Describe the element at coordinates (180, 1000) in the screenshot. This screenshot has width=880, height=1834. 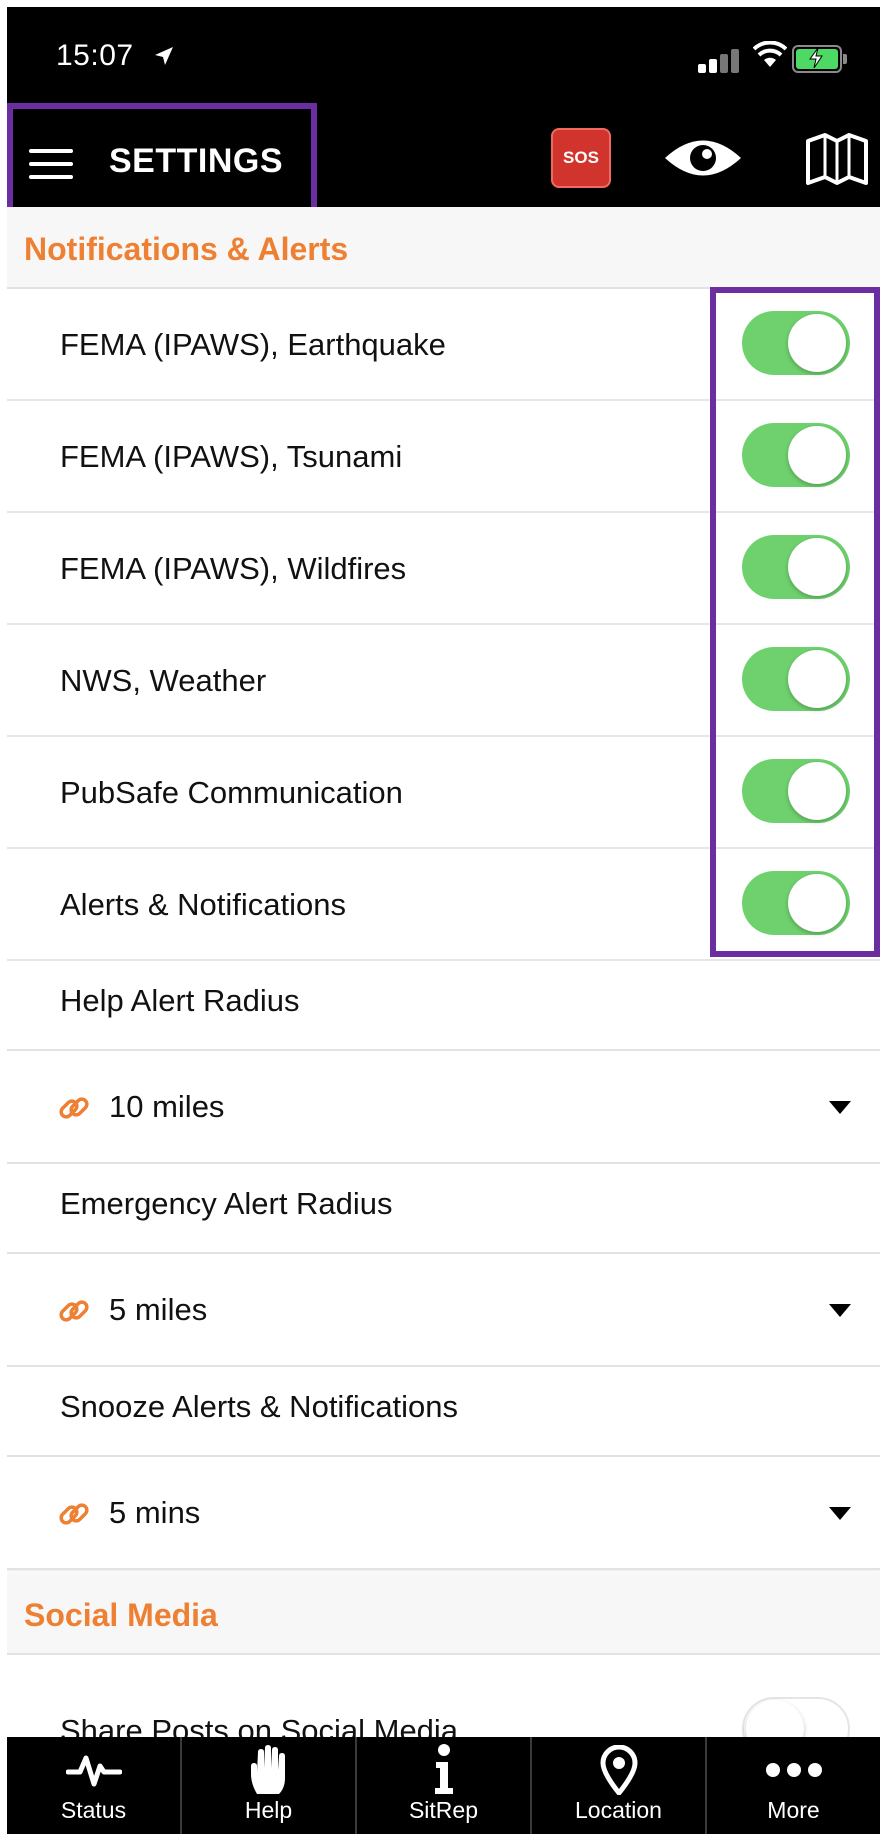
I see `help-radius-label: Help Alert Radius` at that location.